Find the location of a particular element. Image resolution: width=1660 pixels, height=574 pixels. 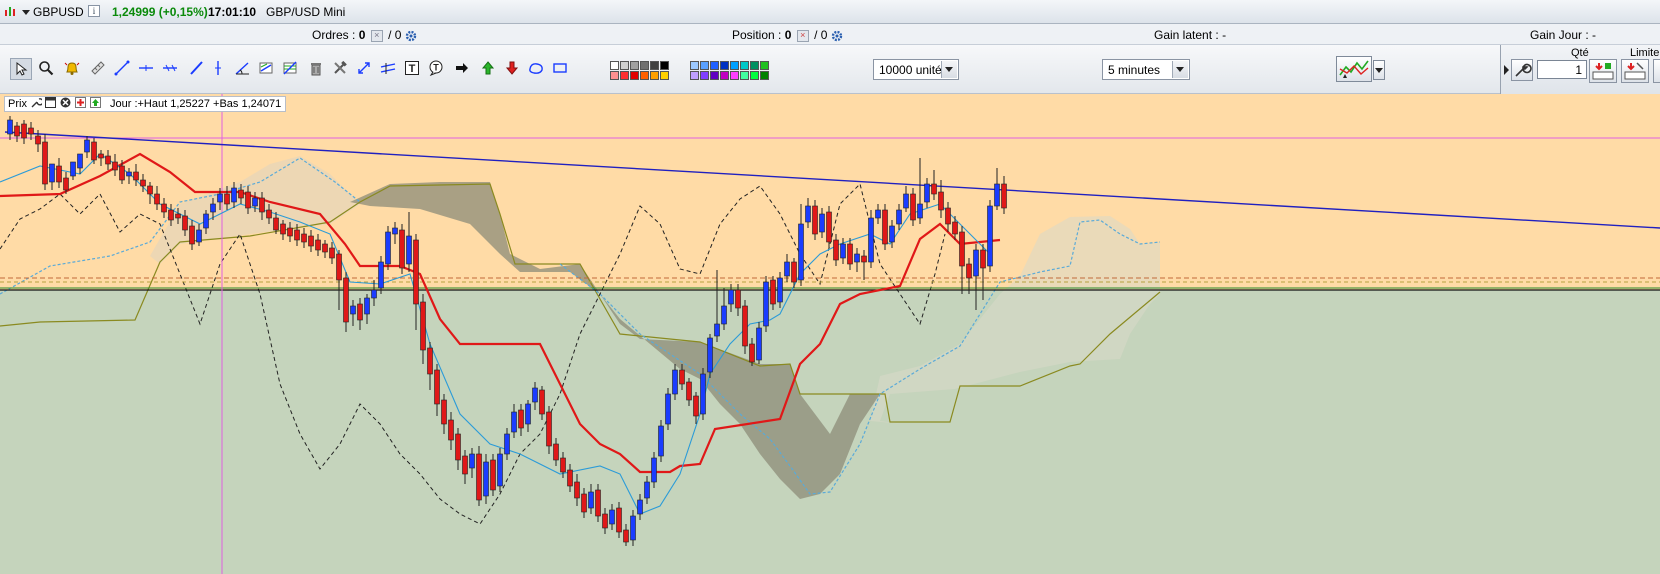

order-settings-button is located at coordinates (1522, 70).